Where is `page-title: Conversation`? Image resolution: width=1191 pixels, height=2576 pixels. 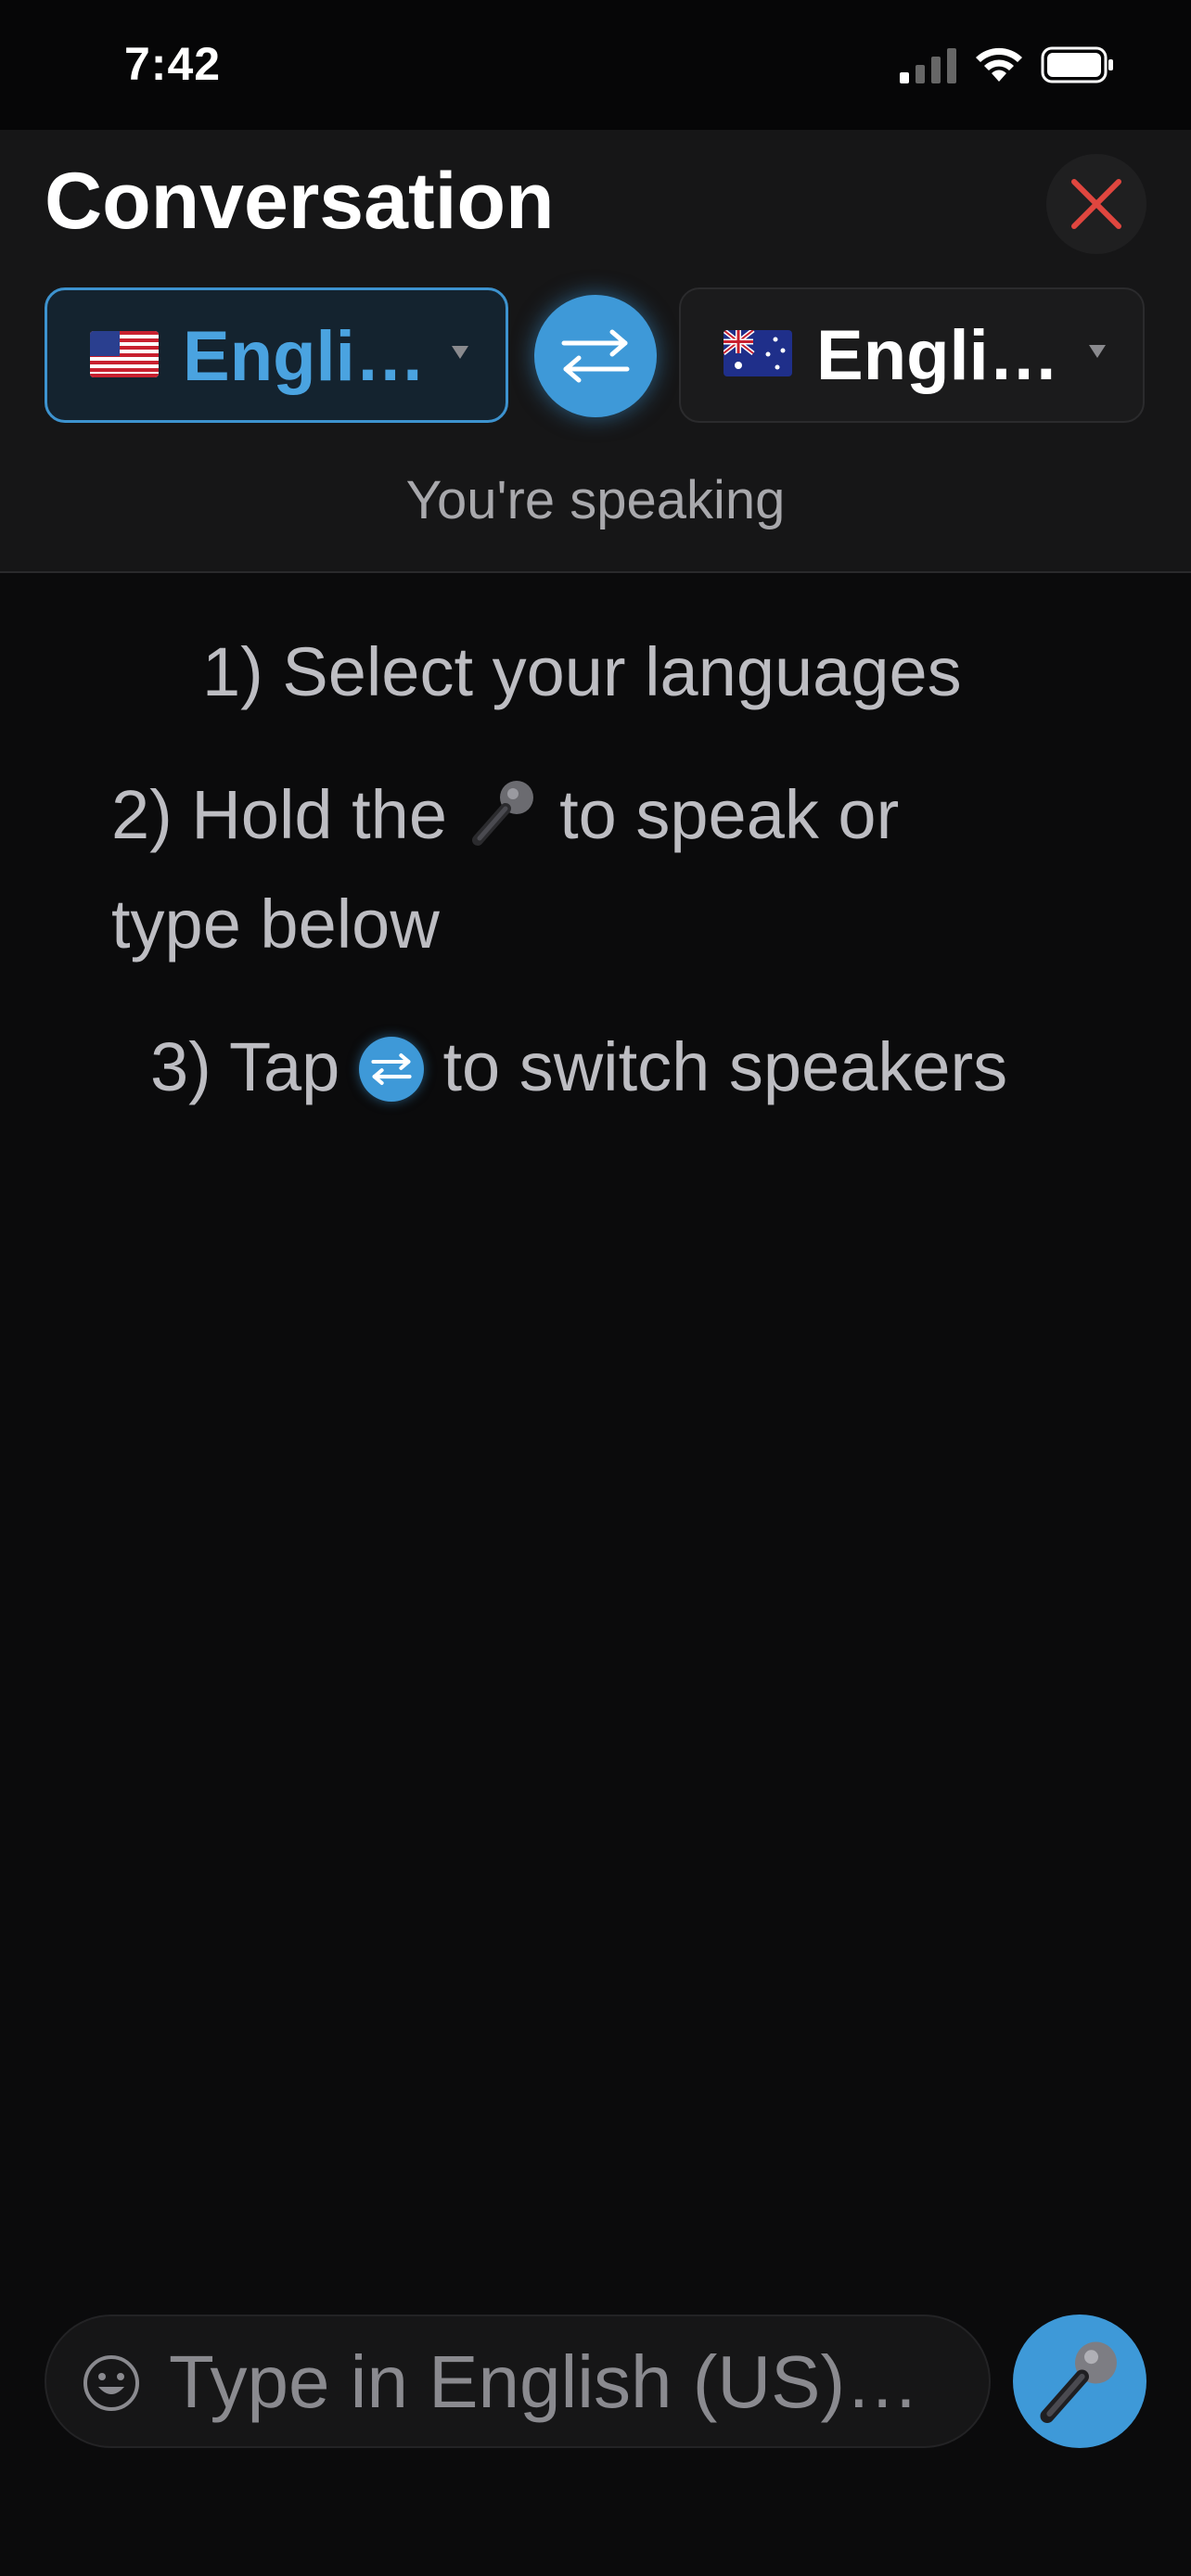
page-title: Conversation is located at coordinates (300, 201).